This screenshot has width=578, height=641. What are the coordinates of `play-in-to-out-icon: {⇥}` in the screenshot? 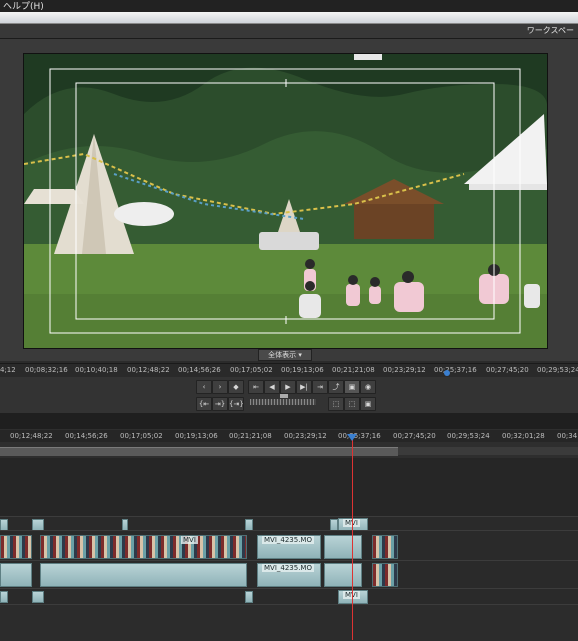 It's located at (236, 404).